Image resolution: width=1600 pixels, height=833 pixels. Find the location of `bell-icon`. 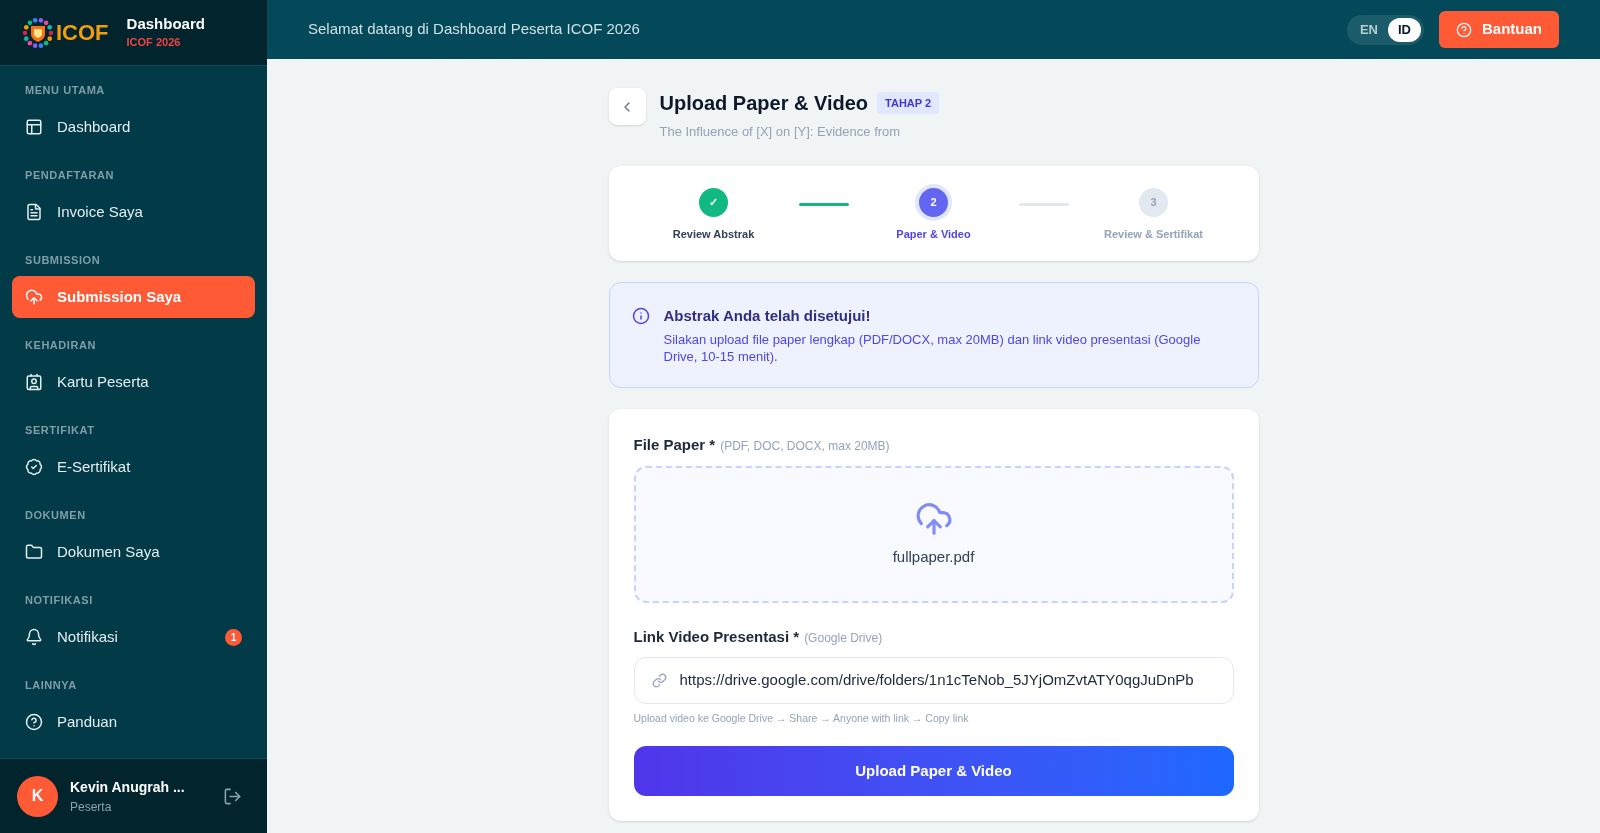

bell-icon is located at coordinates (34, 637).